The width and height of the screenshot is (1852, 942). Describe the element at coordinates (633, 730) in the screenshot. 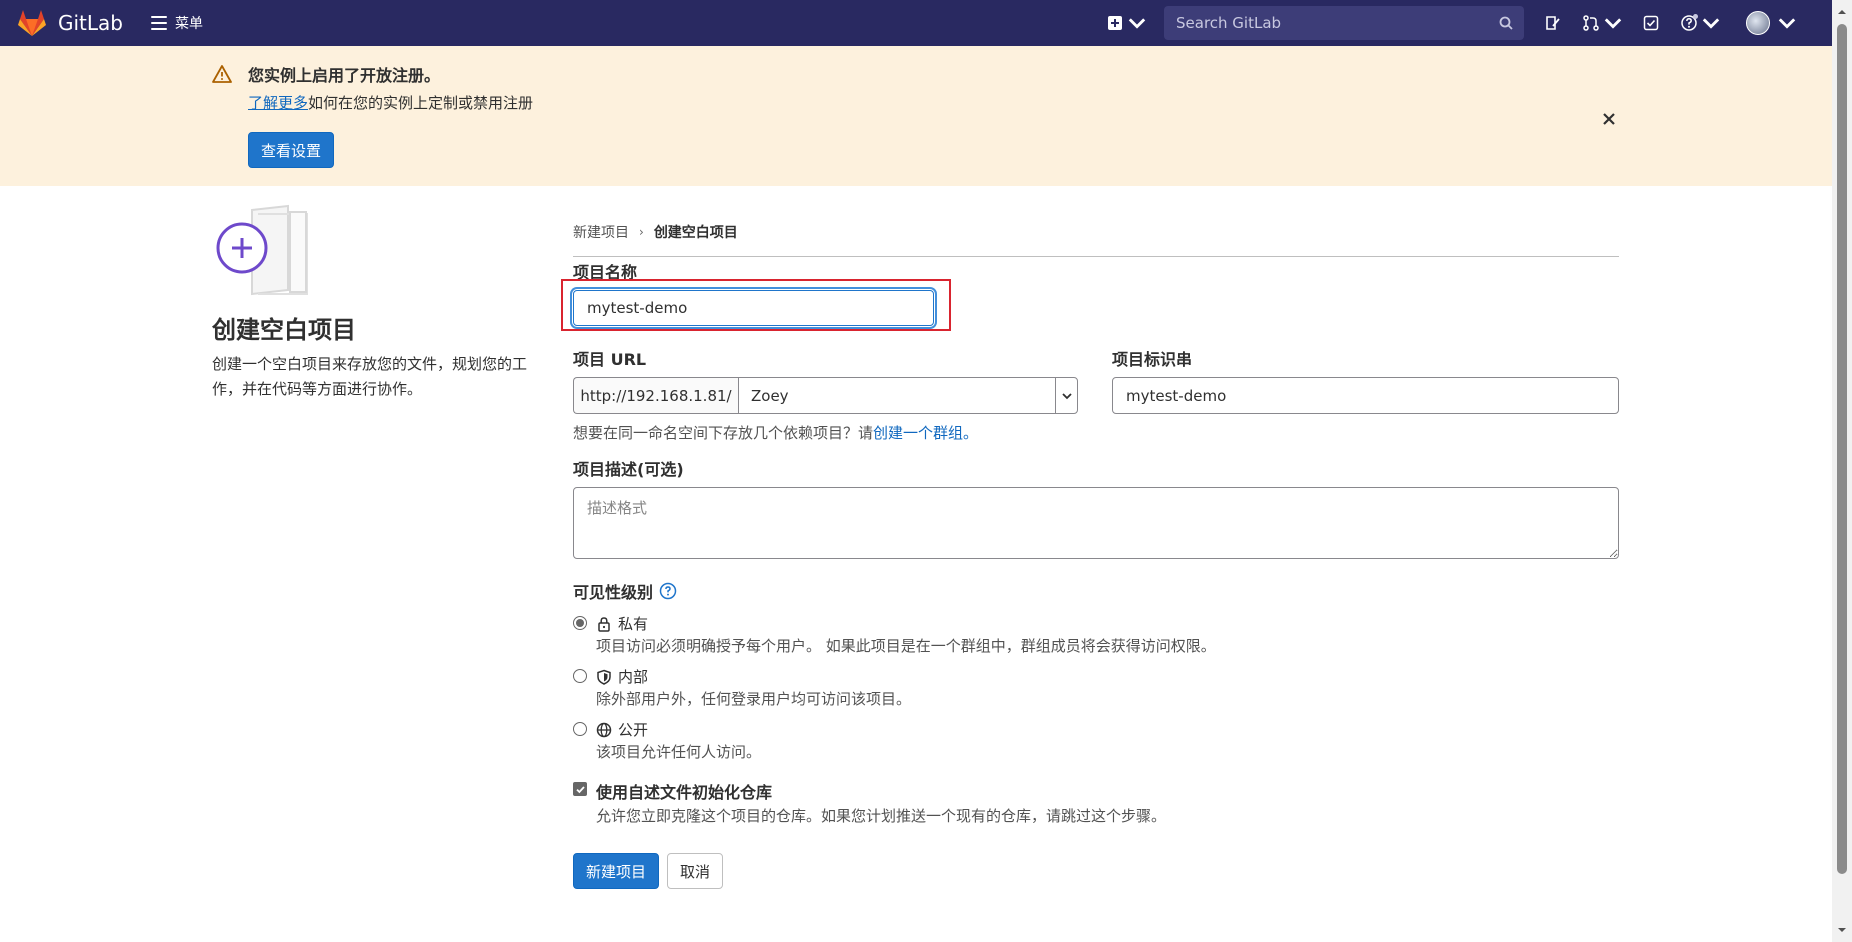

I see `visibility-public-title: 公开` at that location.